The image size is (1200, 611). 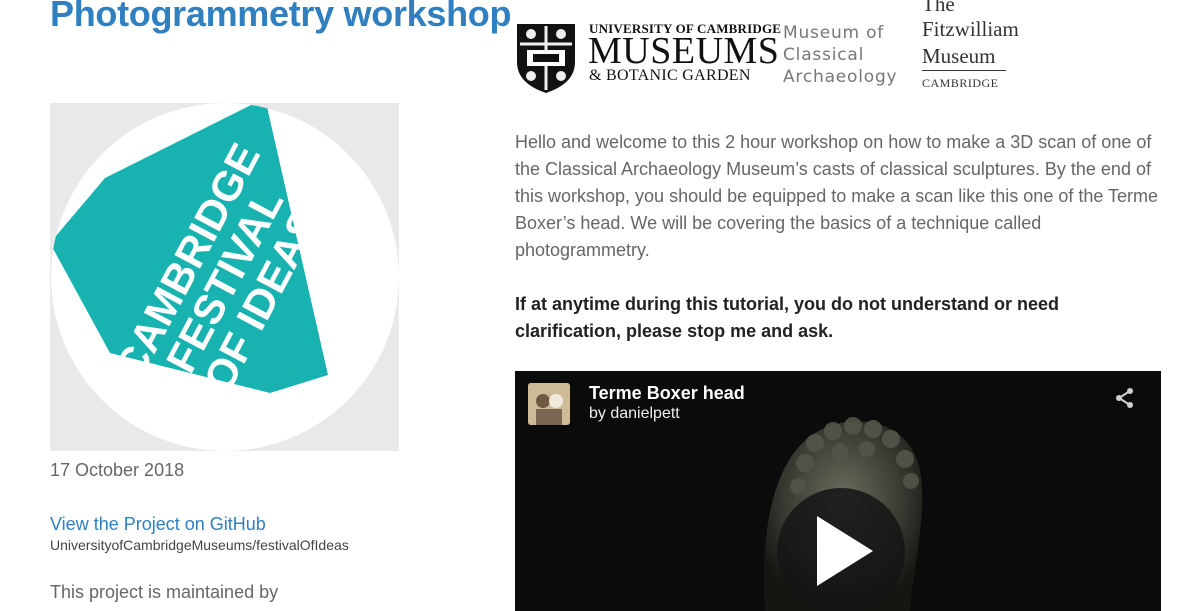 What do you see at coordinates (684, 51) in the screenshot?
I see `ucm-logo-museums: MUSEUMS` at bounding box center [684, 51].